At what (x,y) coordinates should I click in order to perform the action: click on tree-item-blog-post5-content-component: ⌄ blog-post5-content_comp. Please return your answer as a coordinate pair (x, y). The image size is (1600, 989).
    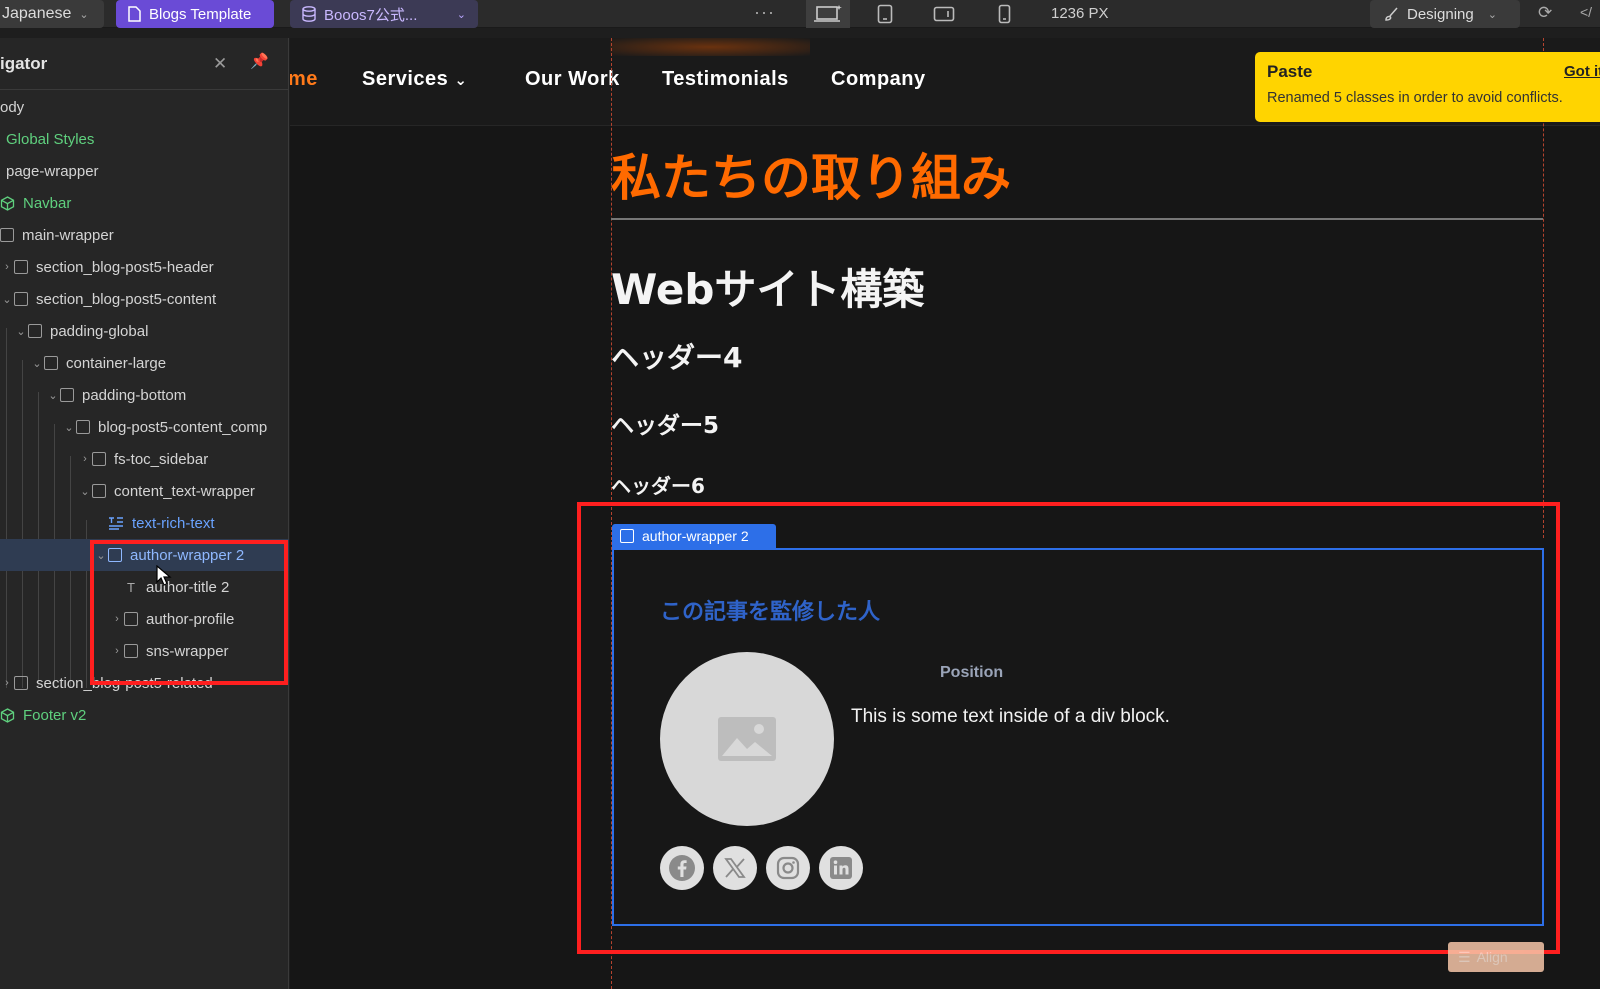
    Looking at the image, I should click on (144, 427).